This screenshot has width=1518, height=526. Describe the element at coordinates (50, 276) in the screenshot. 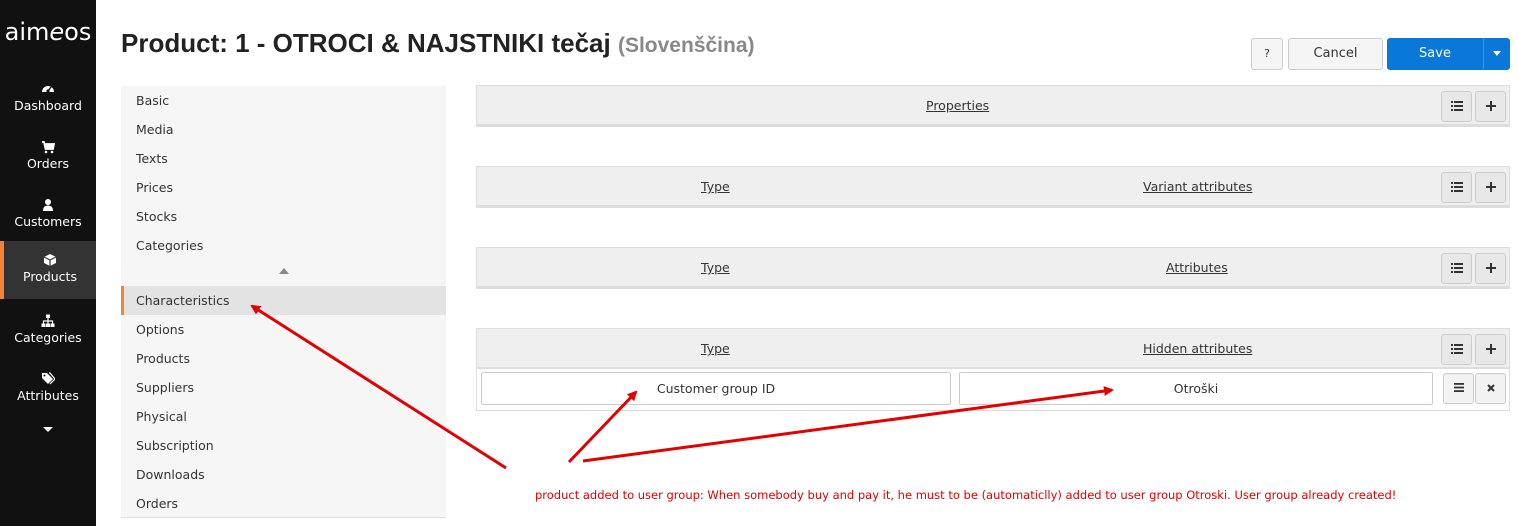

I see `nav-label: Products` at that location.